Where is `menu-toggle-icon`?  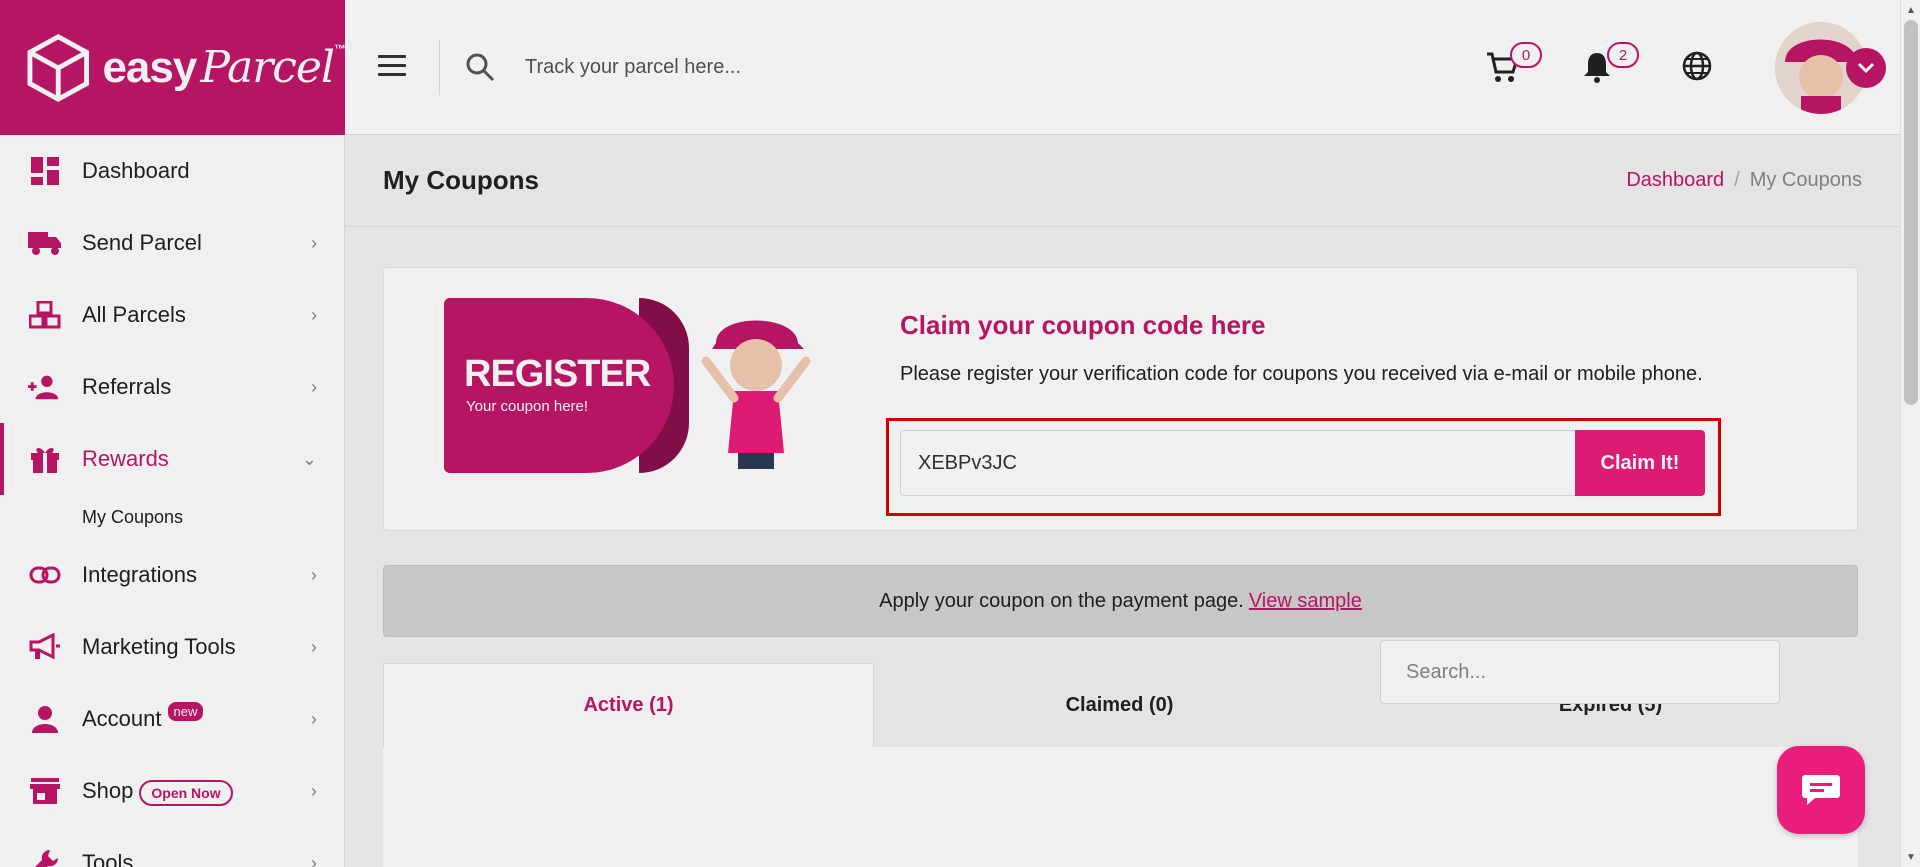 menu-toggle-icon is located at coordinates (392, 66).